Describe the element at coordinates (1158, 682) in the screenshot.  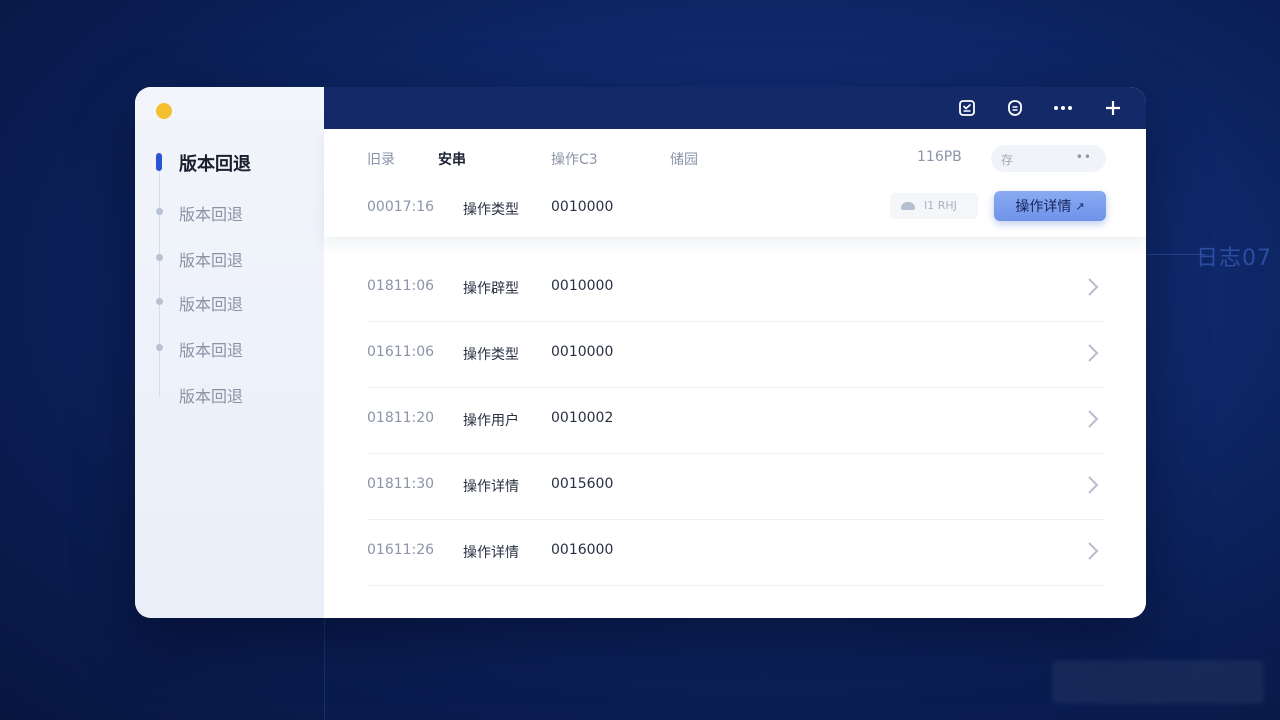
I see `background-blur-block` at that location.